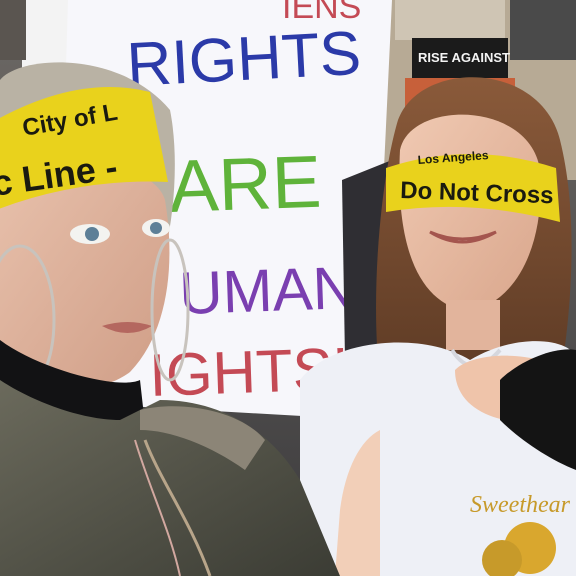 The image size is (576, 576). Describe the element at coordinates (464, 57) in the screenshot. I see `background-sign-text: RISE AGAINST` at that location.